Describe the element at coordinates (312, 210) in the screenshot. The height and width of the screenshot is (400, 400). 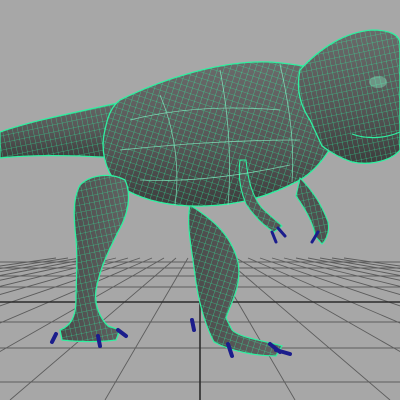
I see `right-arm` at that location.